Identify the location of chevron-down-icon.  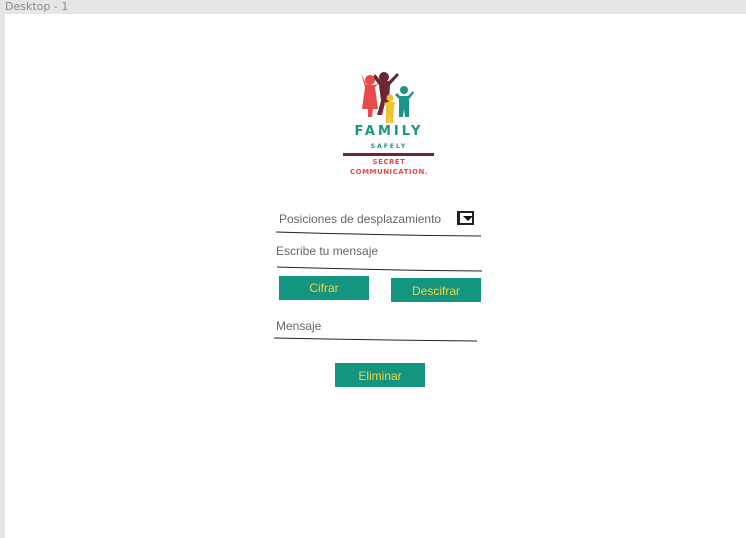
(468, 218).